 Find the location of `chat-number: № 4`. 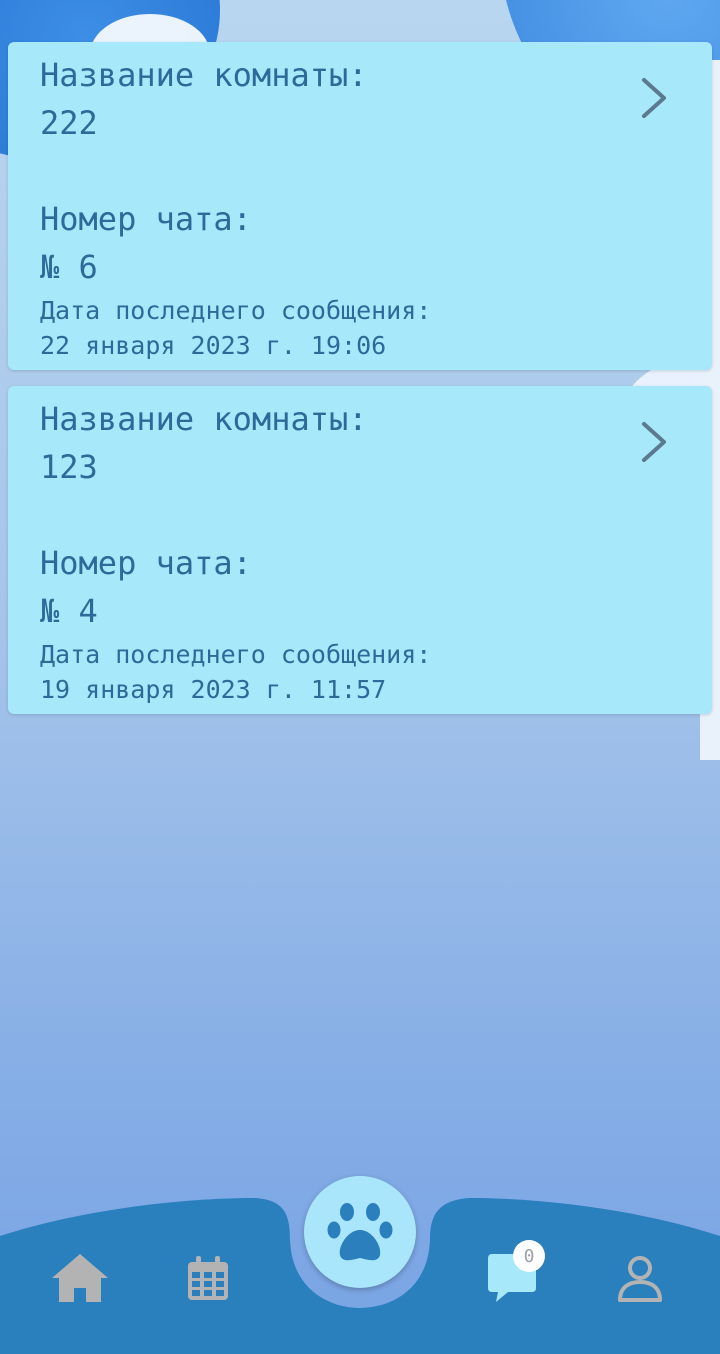

chat-number: № 4 is located at coordinates (69, 611).